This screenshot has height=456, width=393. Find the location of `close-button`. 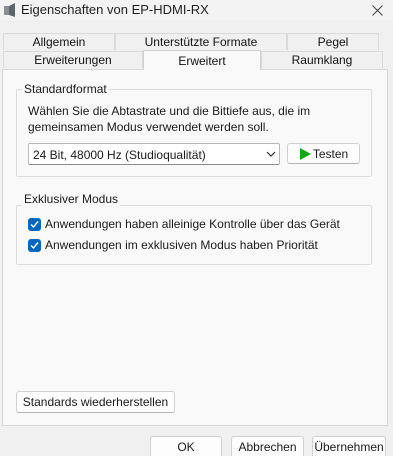

close-button is located at coordinates (377, 10).